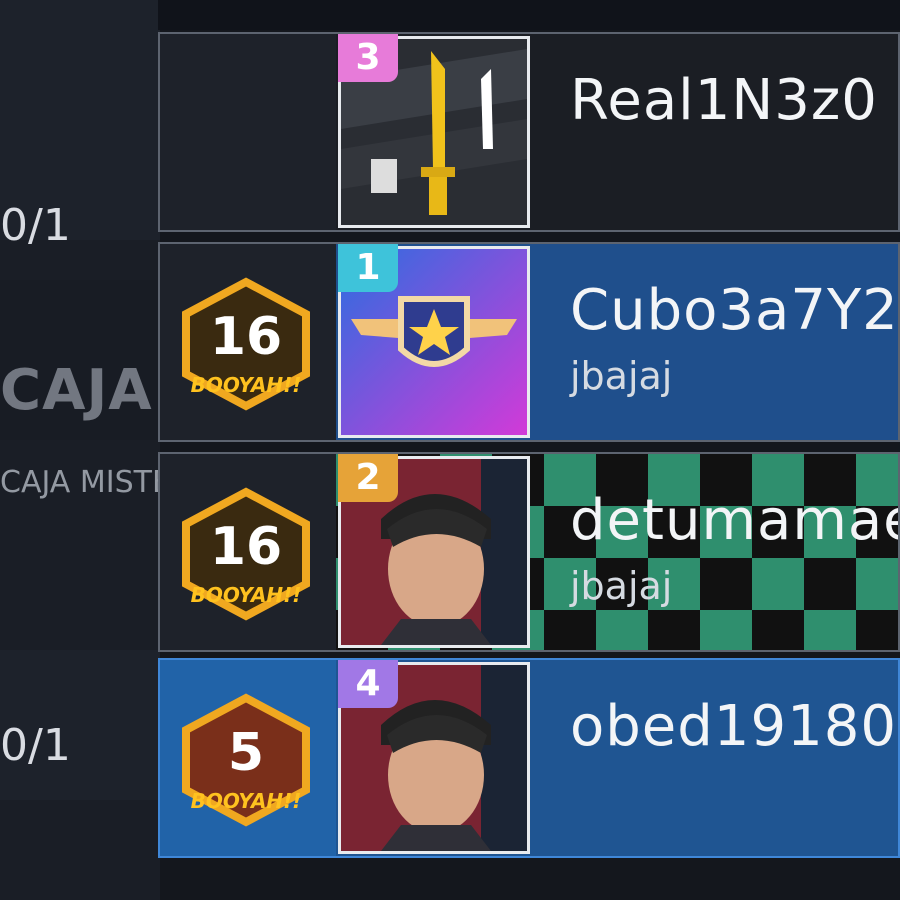 The image size is (900, 900). I want to click on rank-cell, so click(248, 132).